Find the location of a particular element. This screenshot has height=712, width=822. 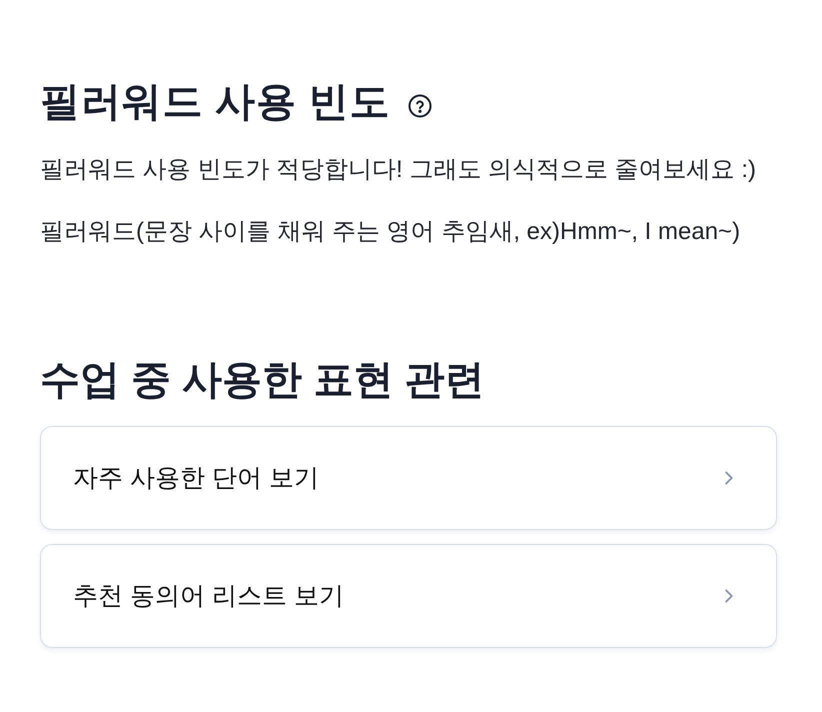

help-icon is located at coordinates (420, 106).